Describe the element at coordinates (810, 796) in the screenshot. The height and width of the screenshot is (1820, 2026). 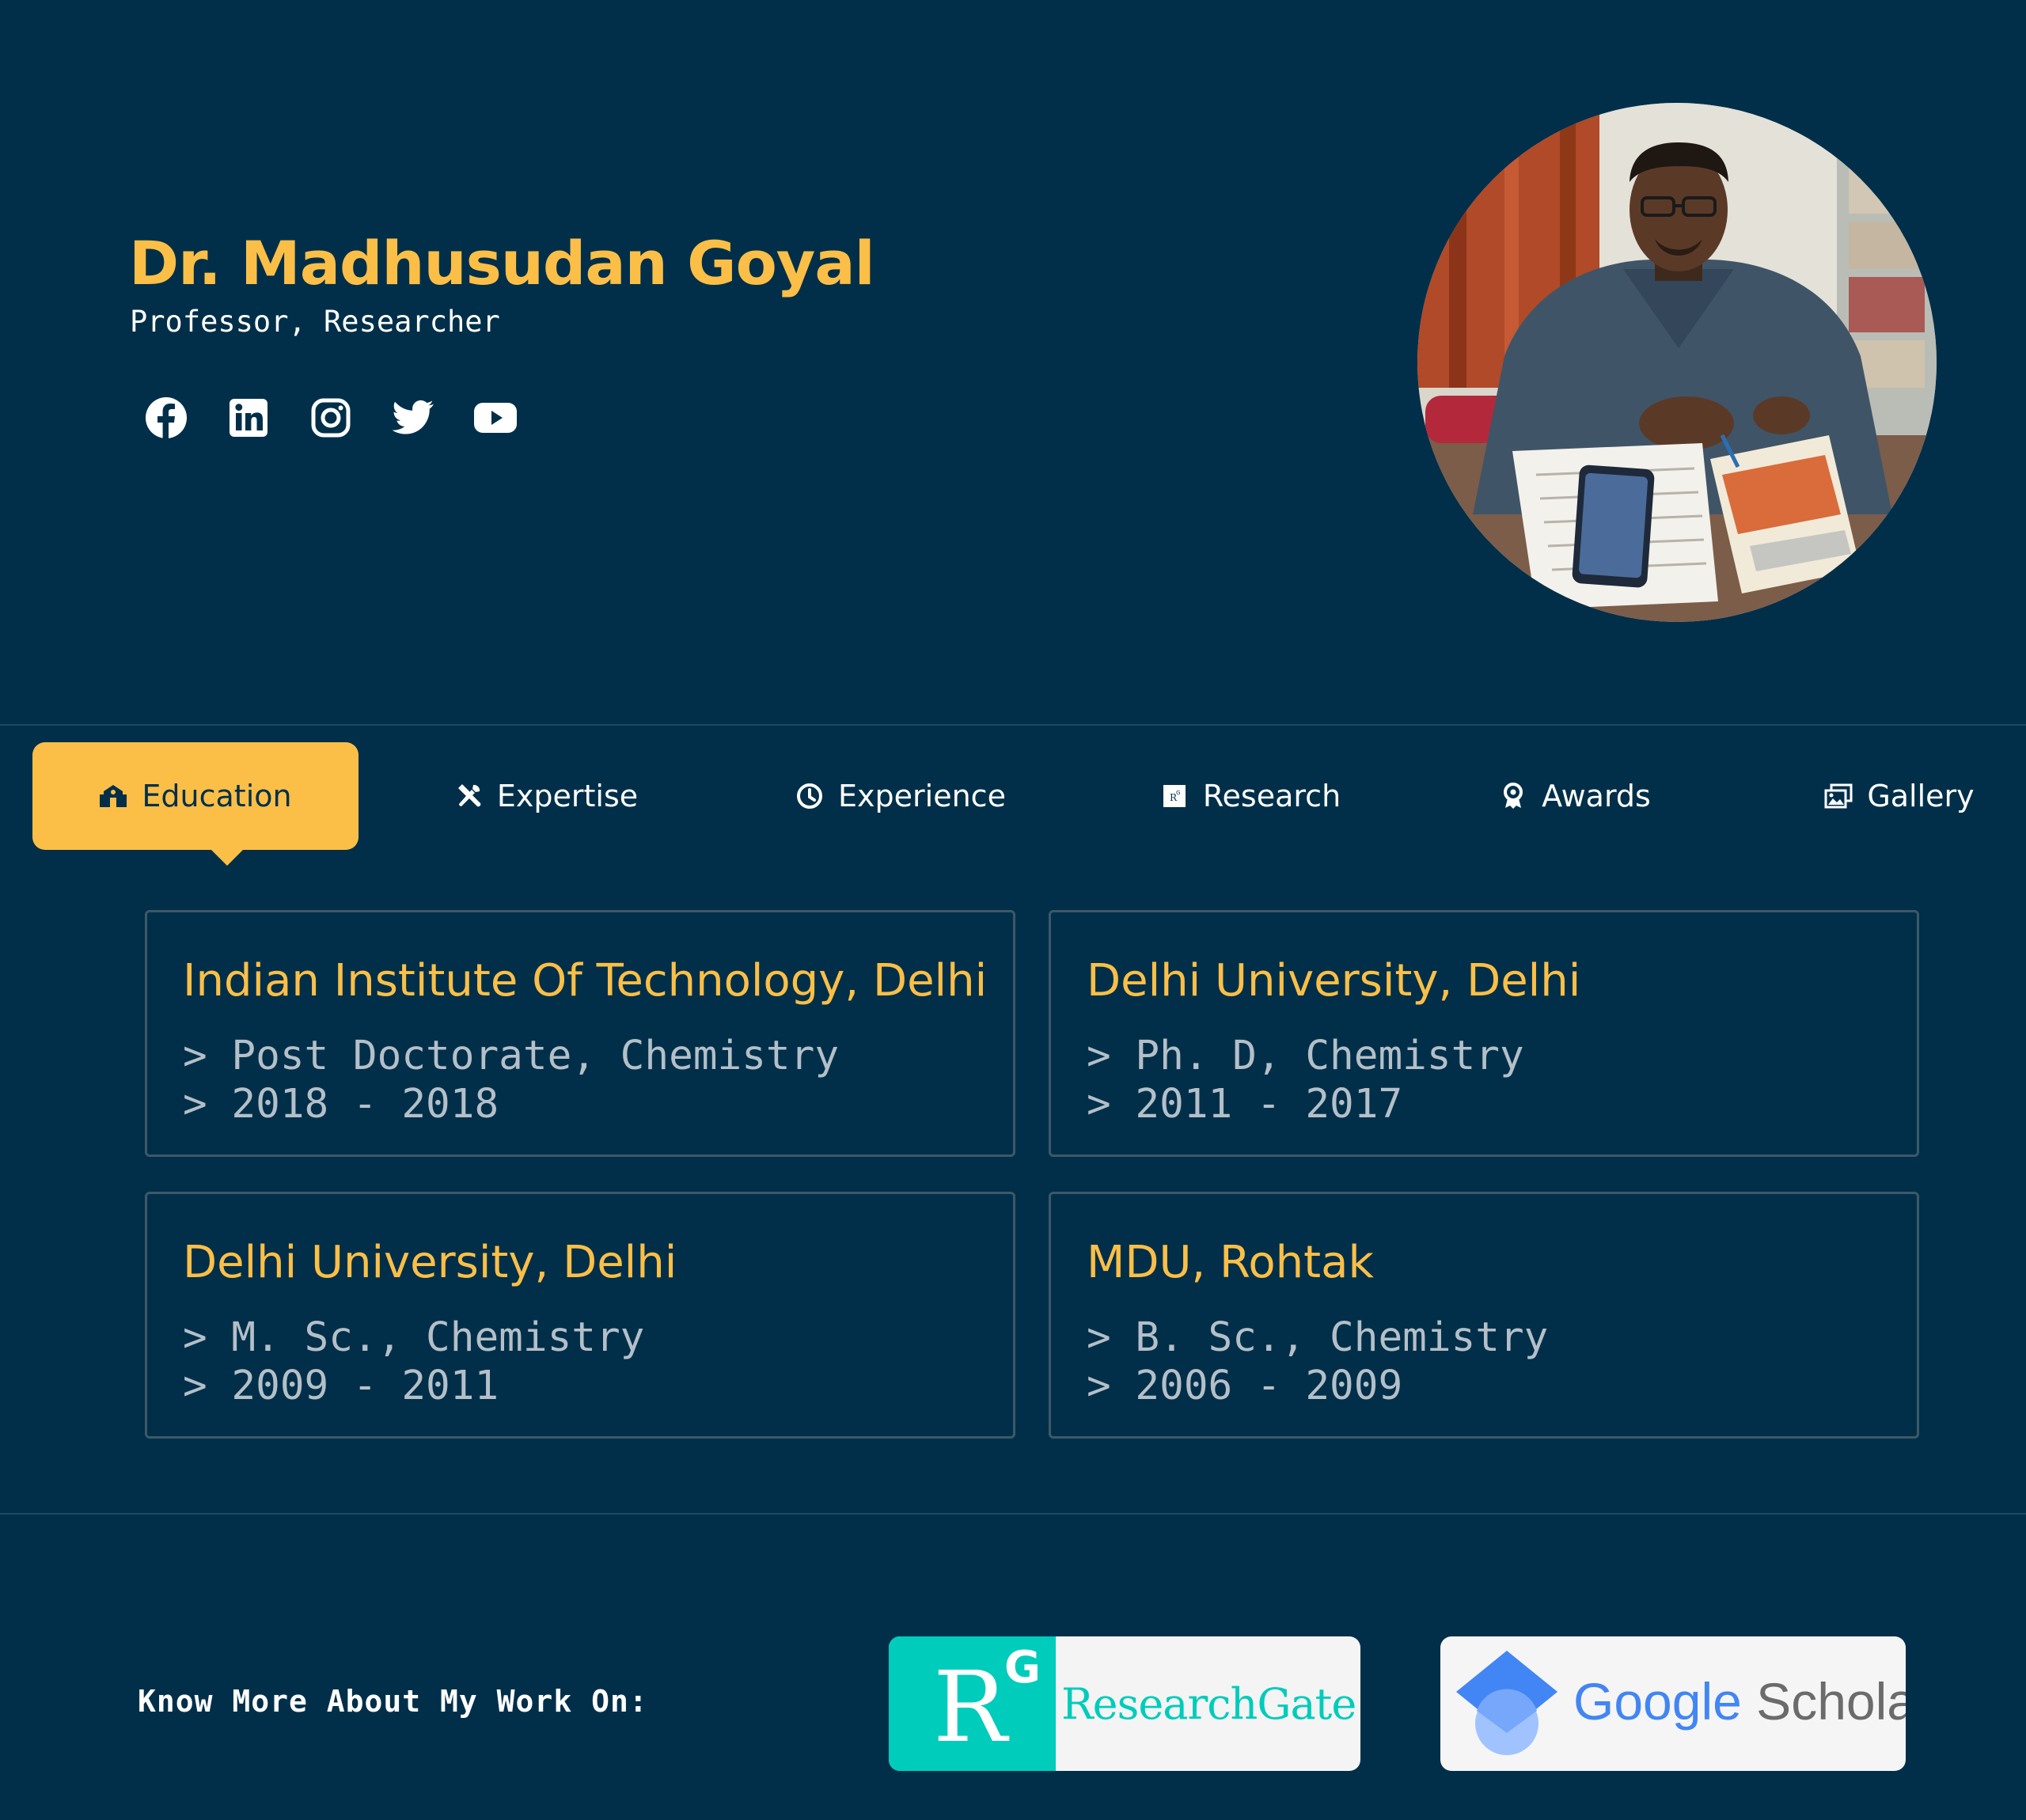
I see `clock-icon` at that location.